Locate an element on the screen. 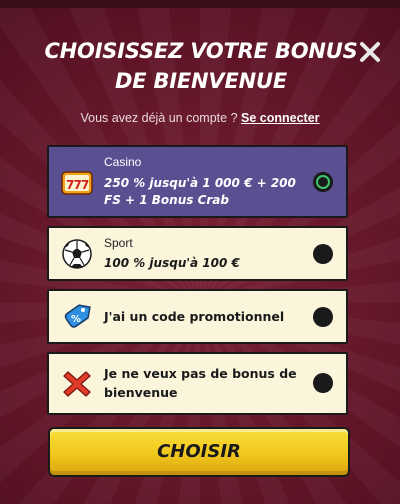  soccer-ball-icon is located at coordinates (77, 254).